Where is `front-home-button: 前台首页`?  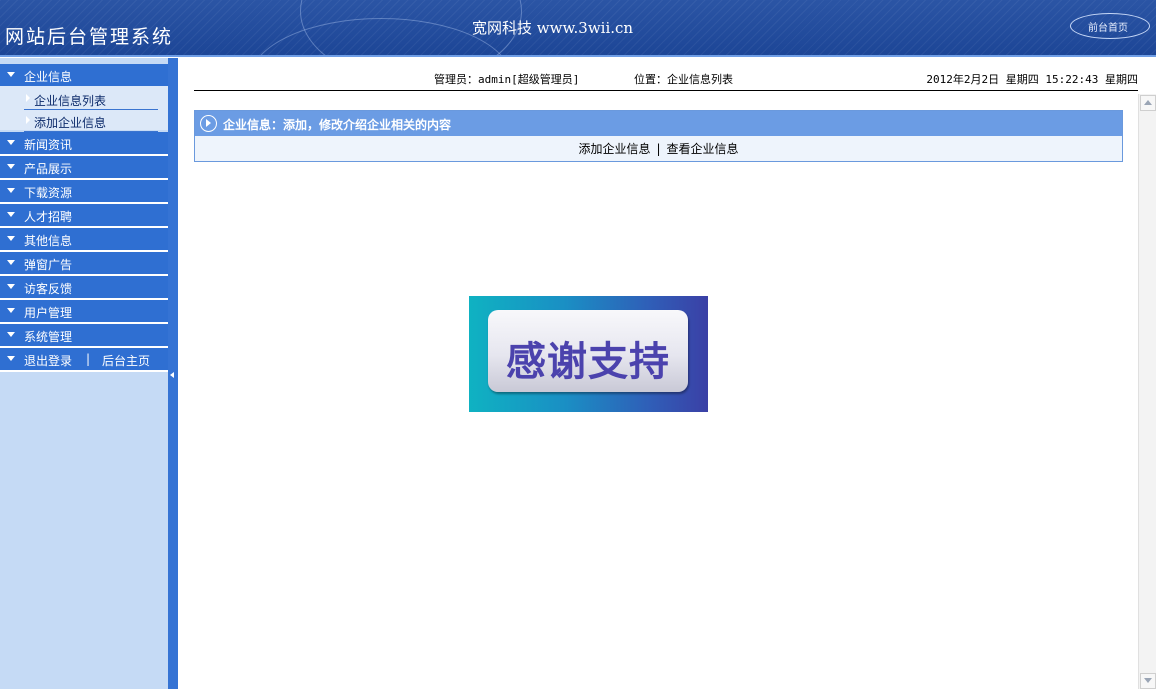
front-home-button: 前台首页 is located at coordinates (1110, 26).